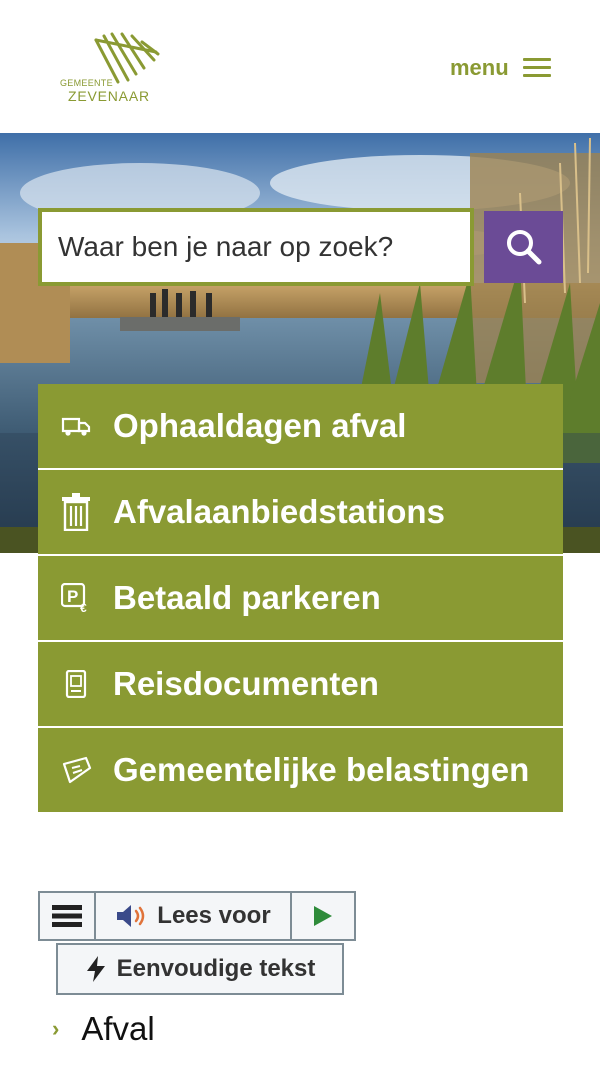 Image resolution: width=600 pixels, height=1065 pixels. I want to click on simple-text-button: Eenvoudige tekst, so click(200, 969).